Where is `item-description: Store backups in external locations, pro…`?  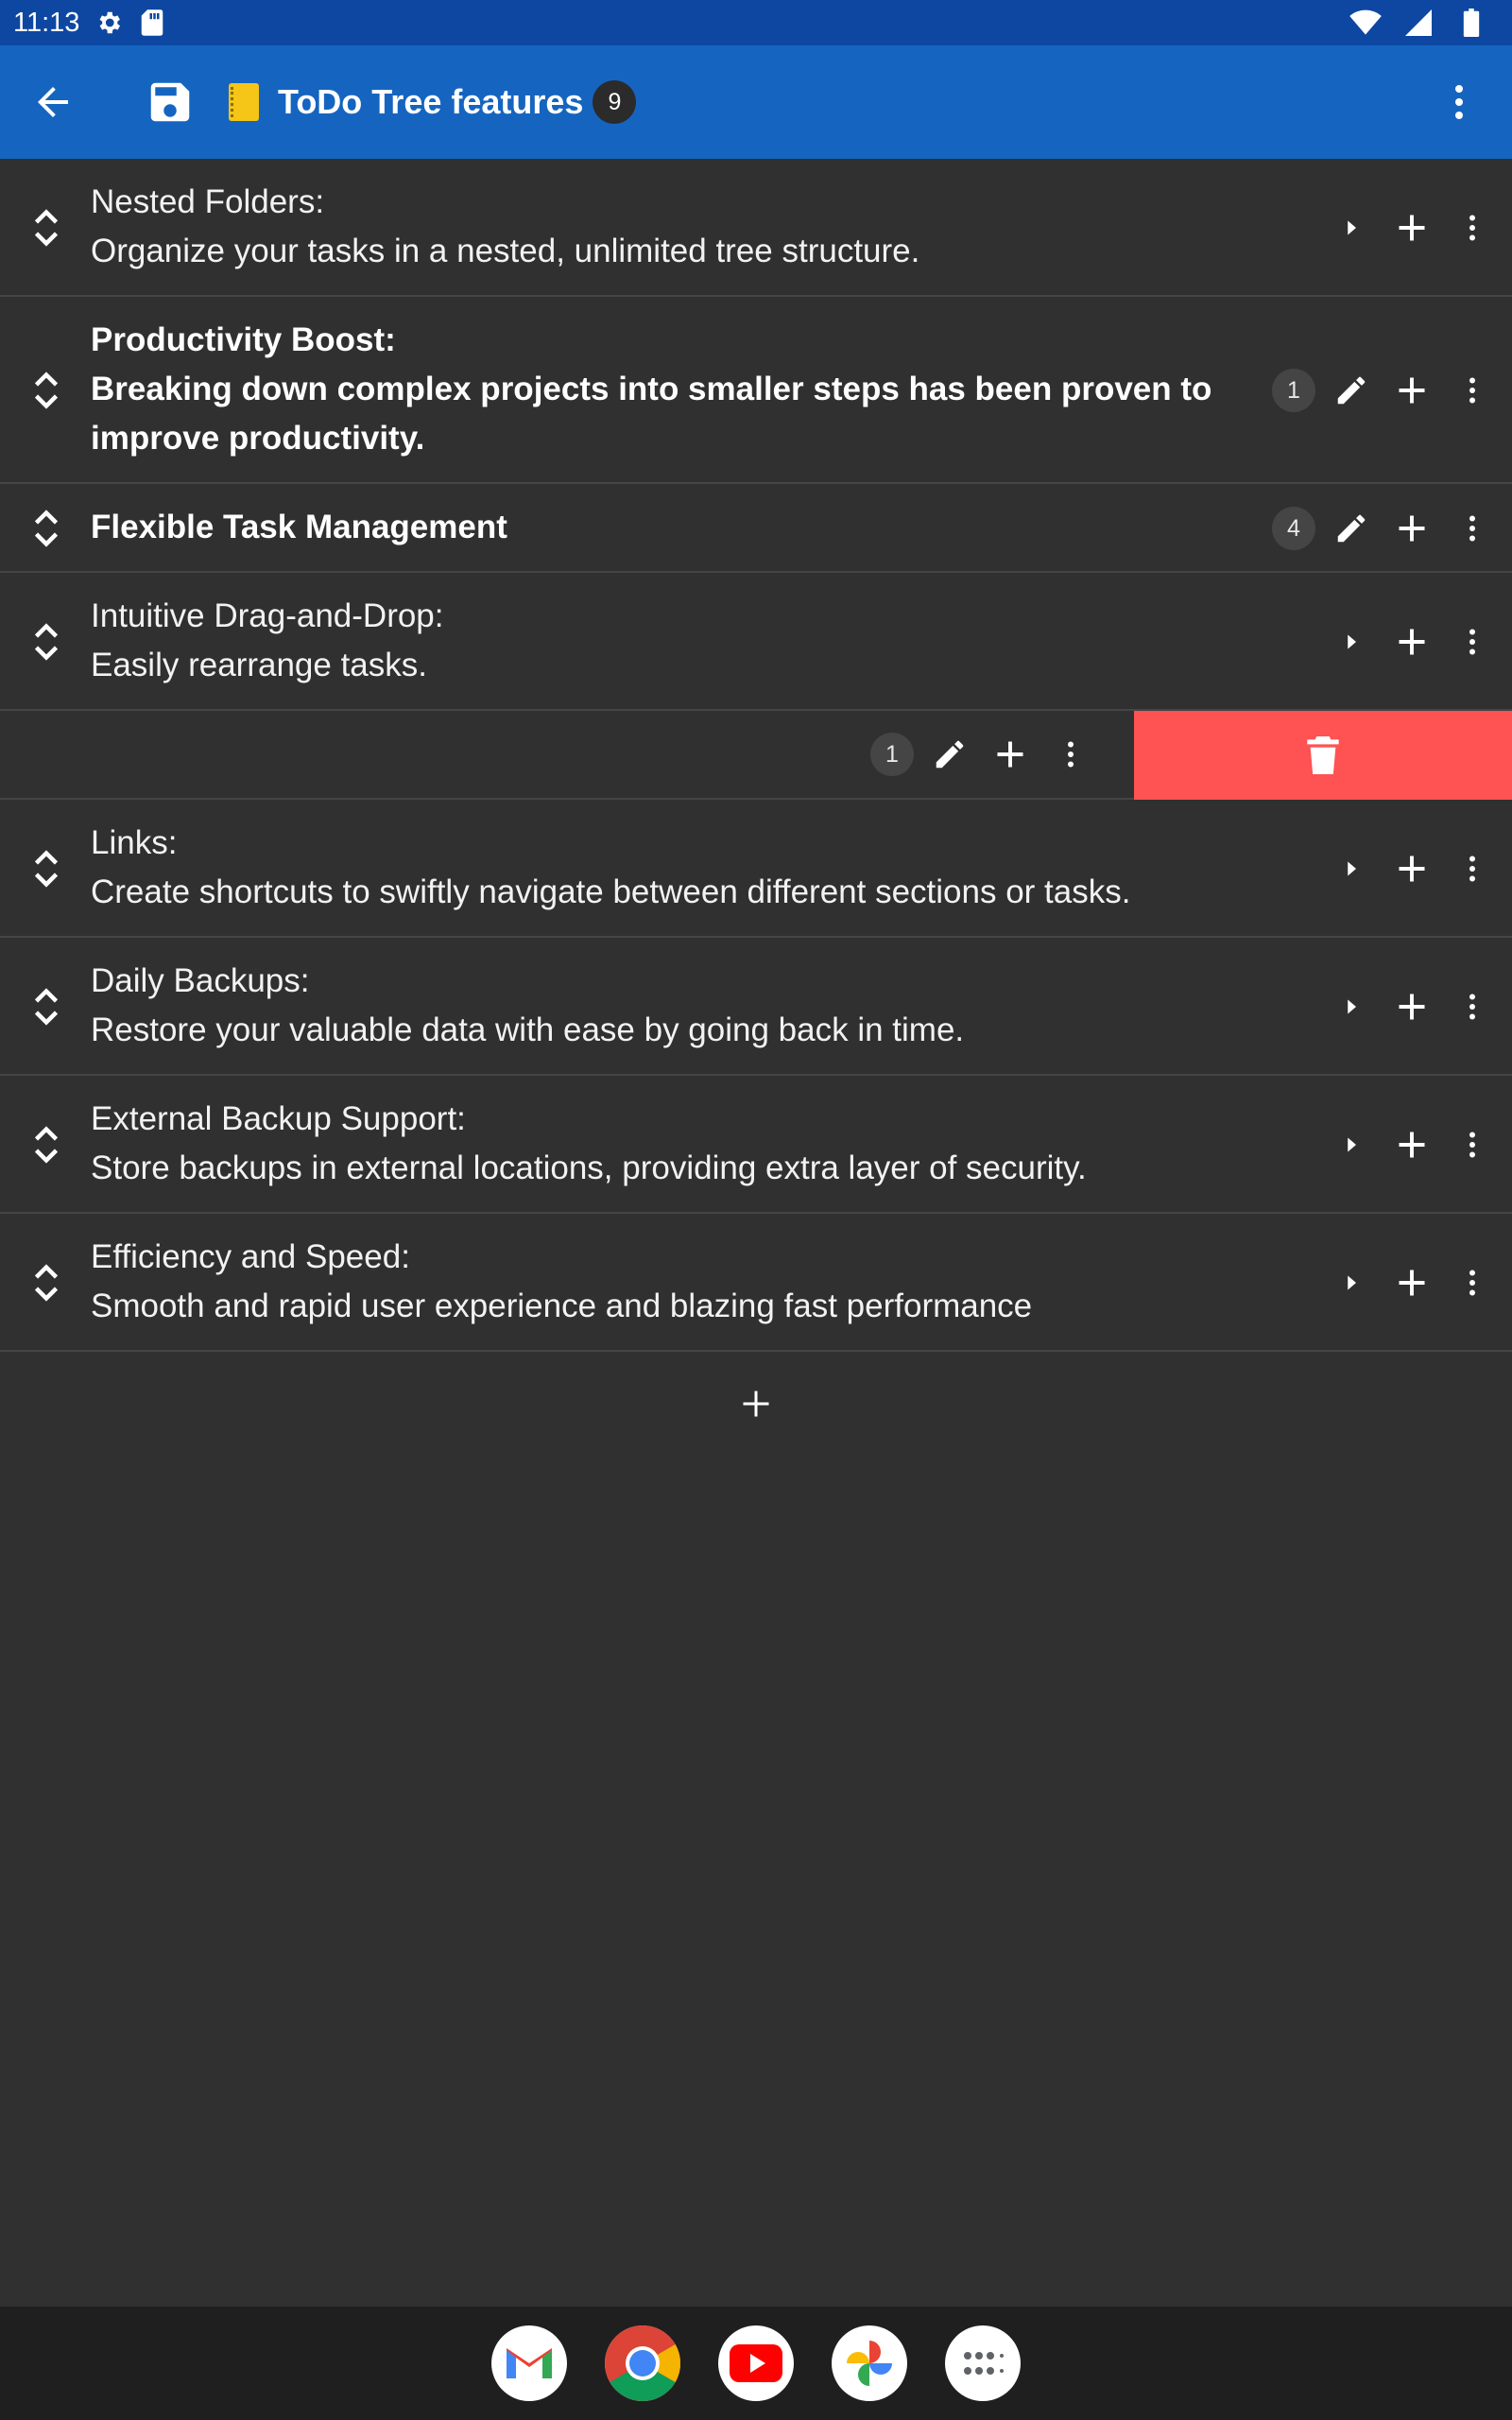
item-description: Store backups in external locations, pro… is located at coordinates (589, 1168).